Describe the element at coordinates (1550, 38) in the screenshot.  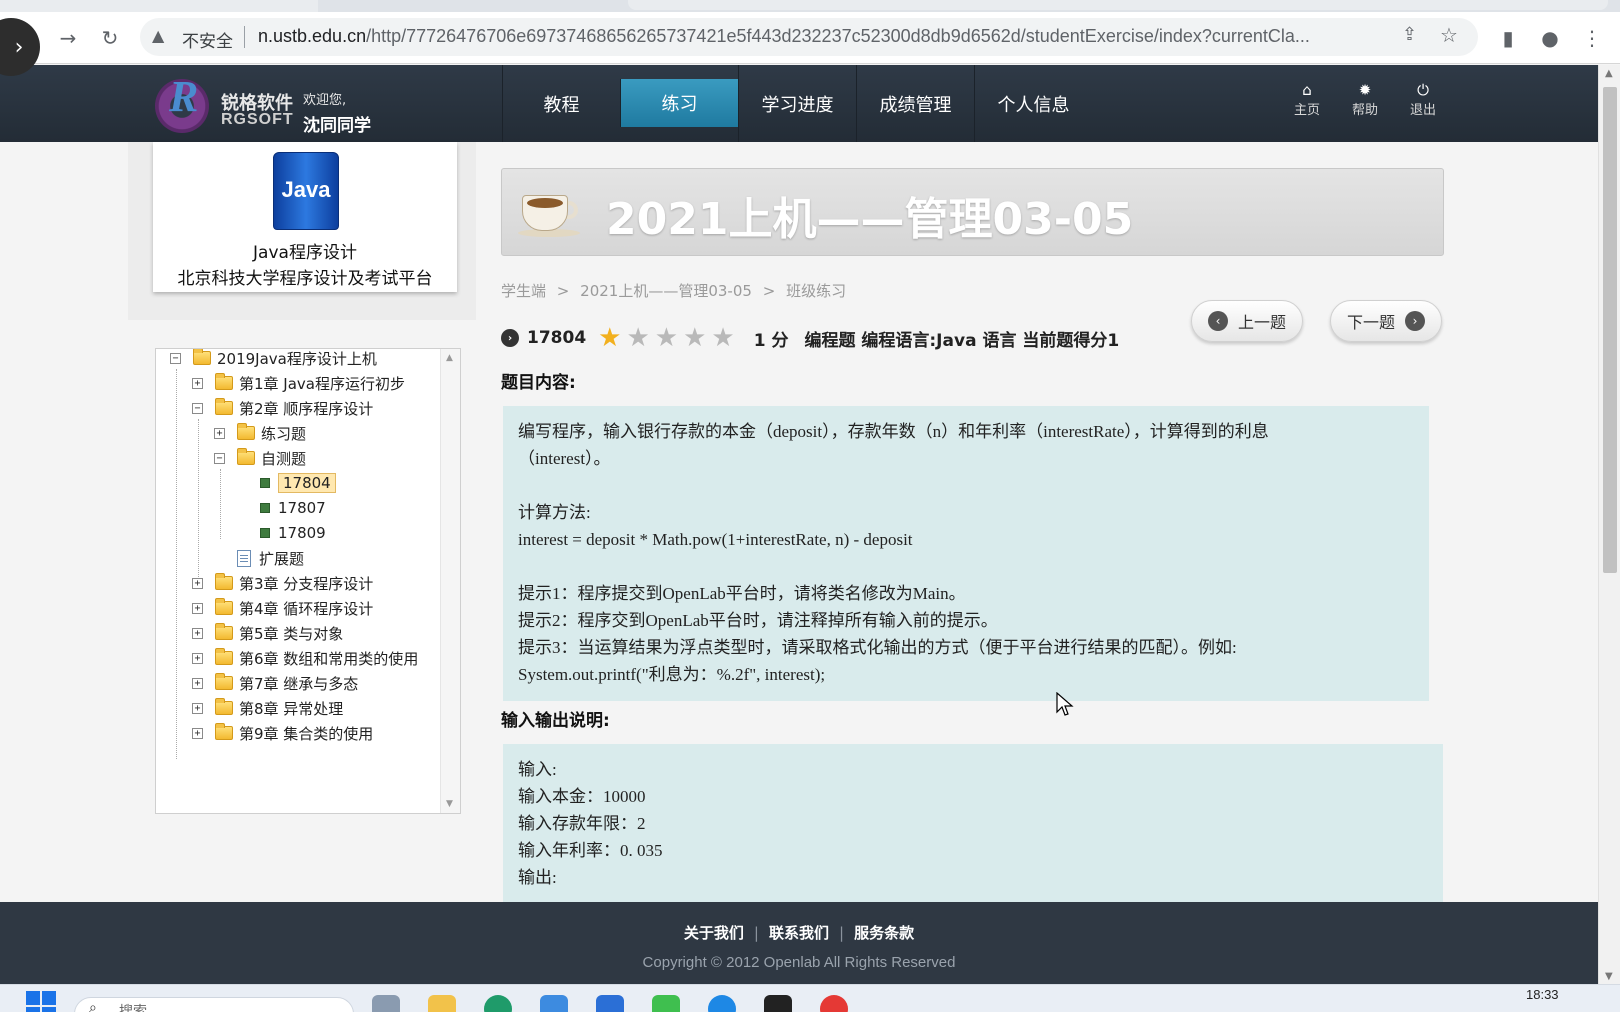
I see `profile-icon: ●` at that location.